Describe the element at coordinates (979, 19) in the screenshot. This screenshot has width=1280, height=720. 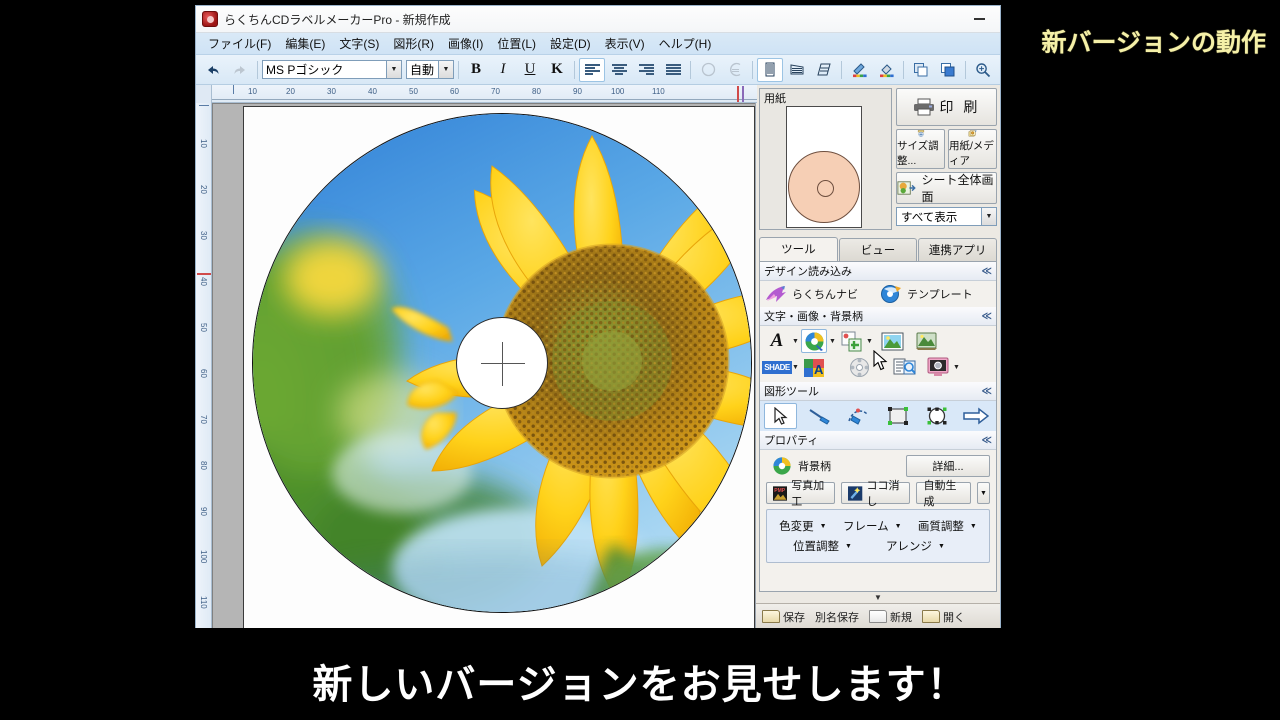
I see `minimize-button` at that location.